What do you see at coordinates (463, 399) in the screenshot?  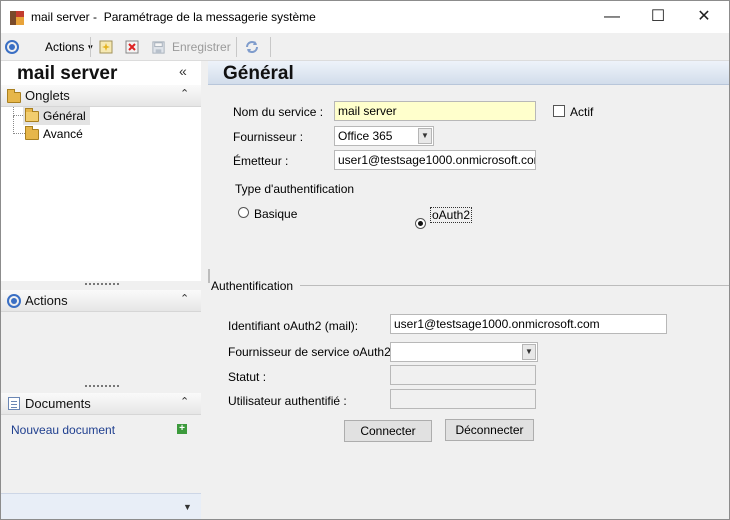 I see `authenticated-user-field` at bounding box center [463, 399].